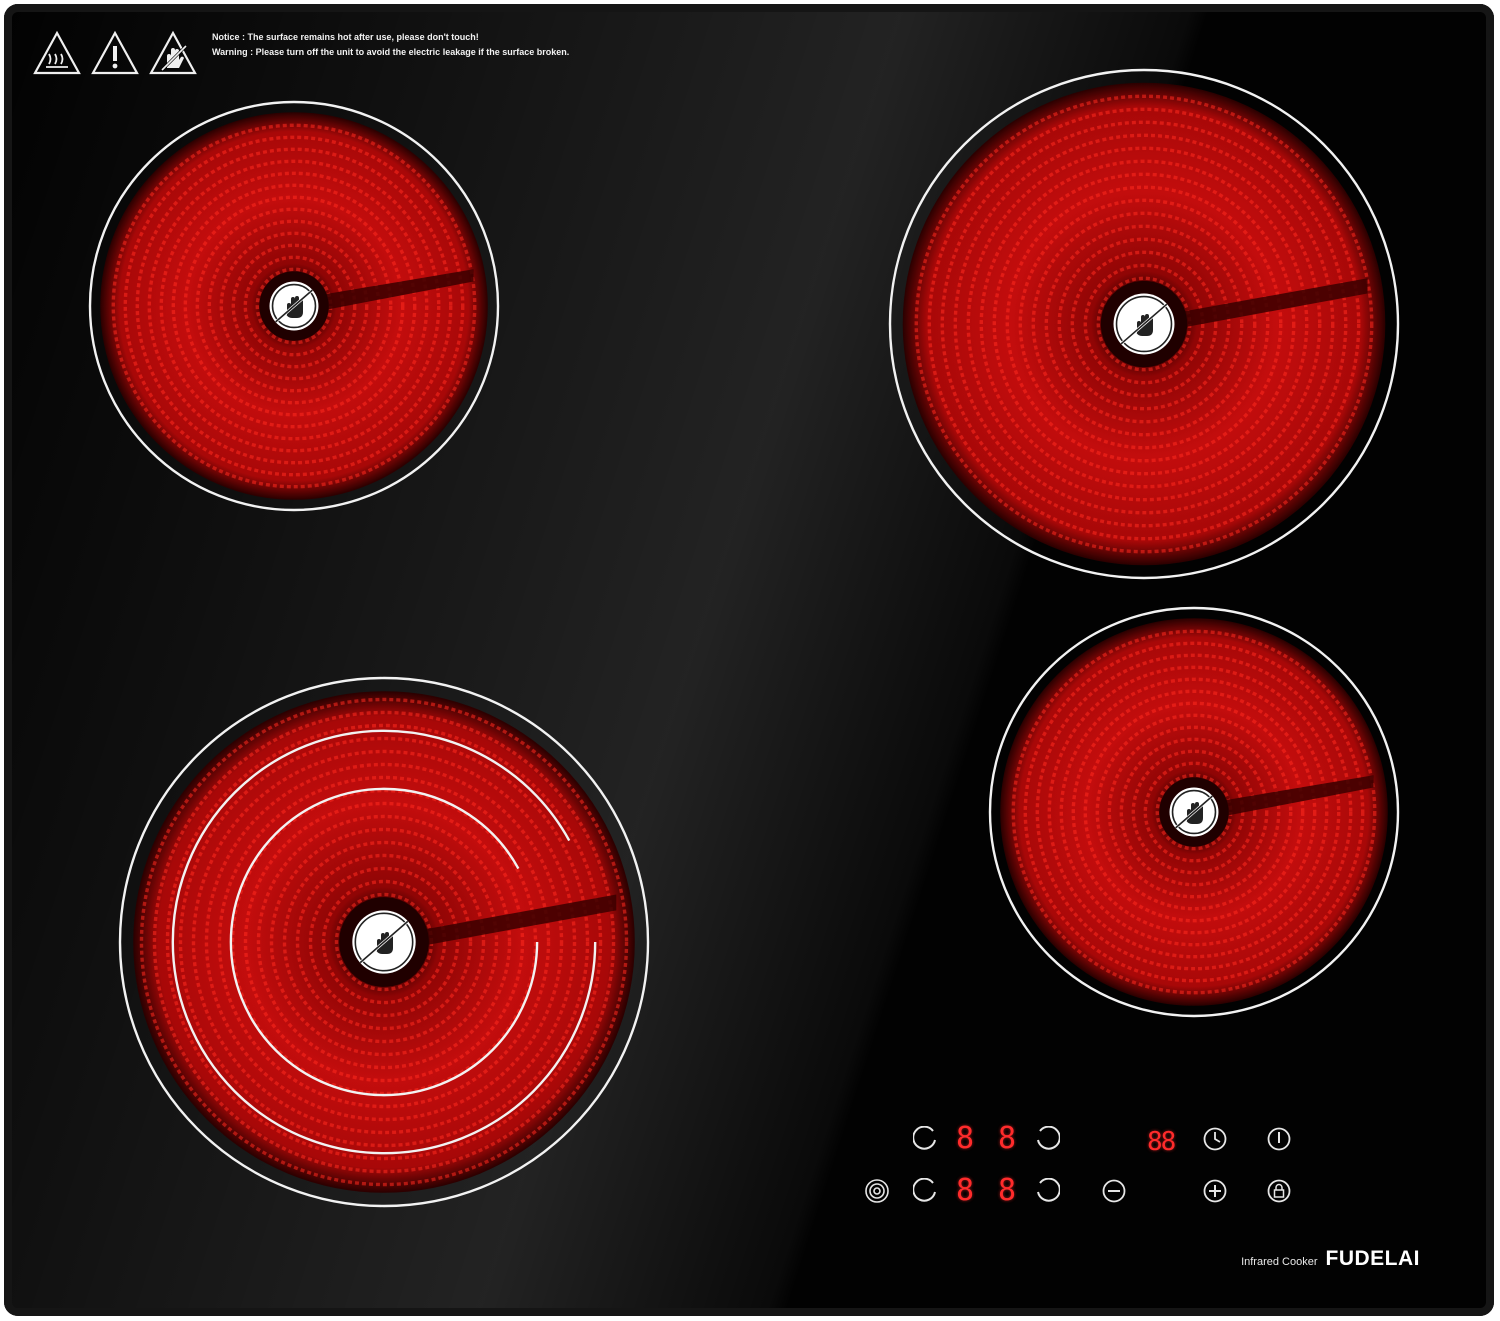  I want to click on zone-top-right, so click(1144, 324).